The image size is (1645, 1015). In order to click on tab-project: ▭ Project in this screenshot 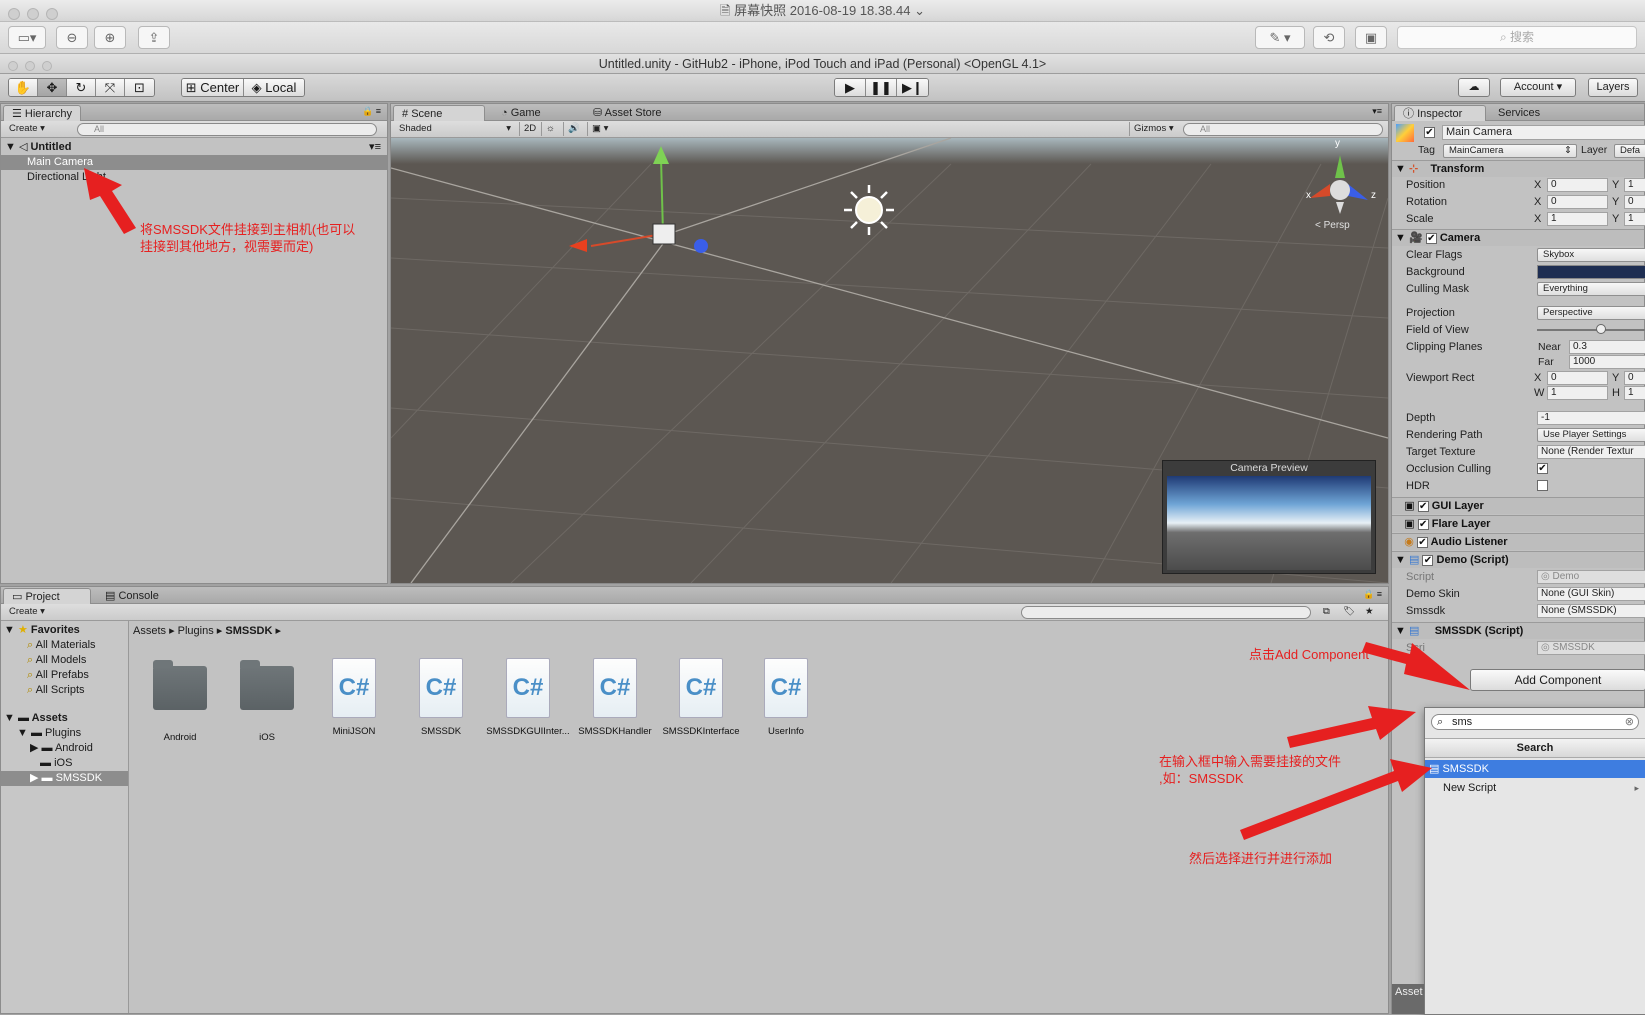, I will do `click(47, 596)`.